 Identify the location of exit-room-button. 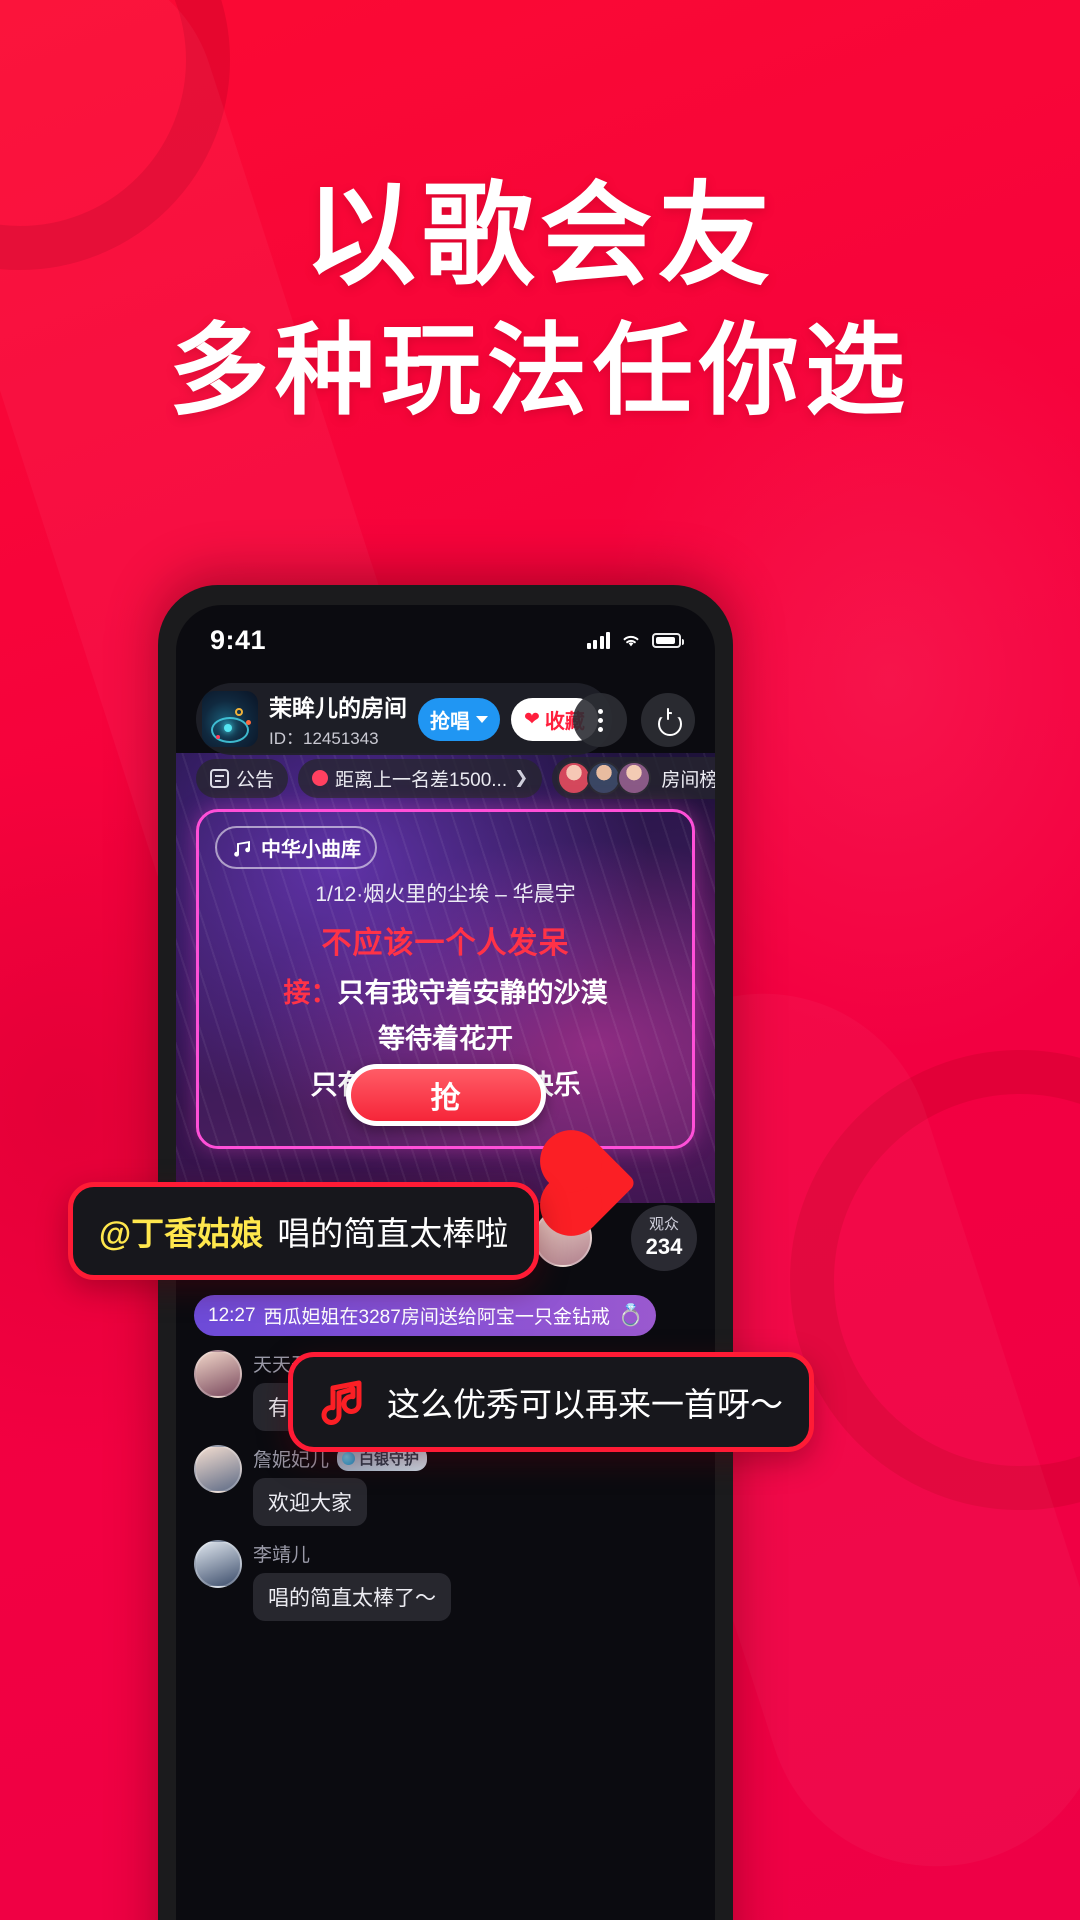
(668, 720).